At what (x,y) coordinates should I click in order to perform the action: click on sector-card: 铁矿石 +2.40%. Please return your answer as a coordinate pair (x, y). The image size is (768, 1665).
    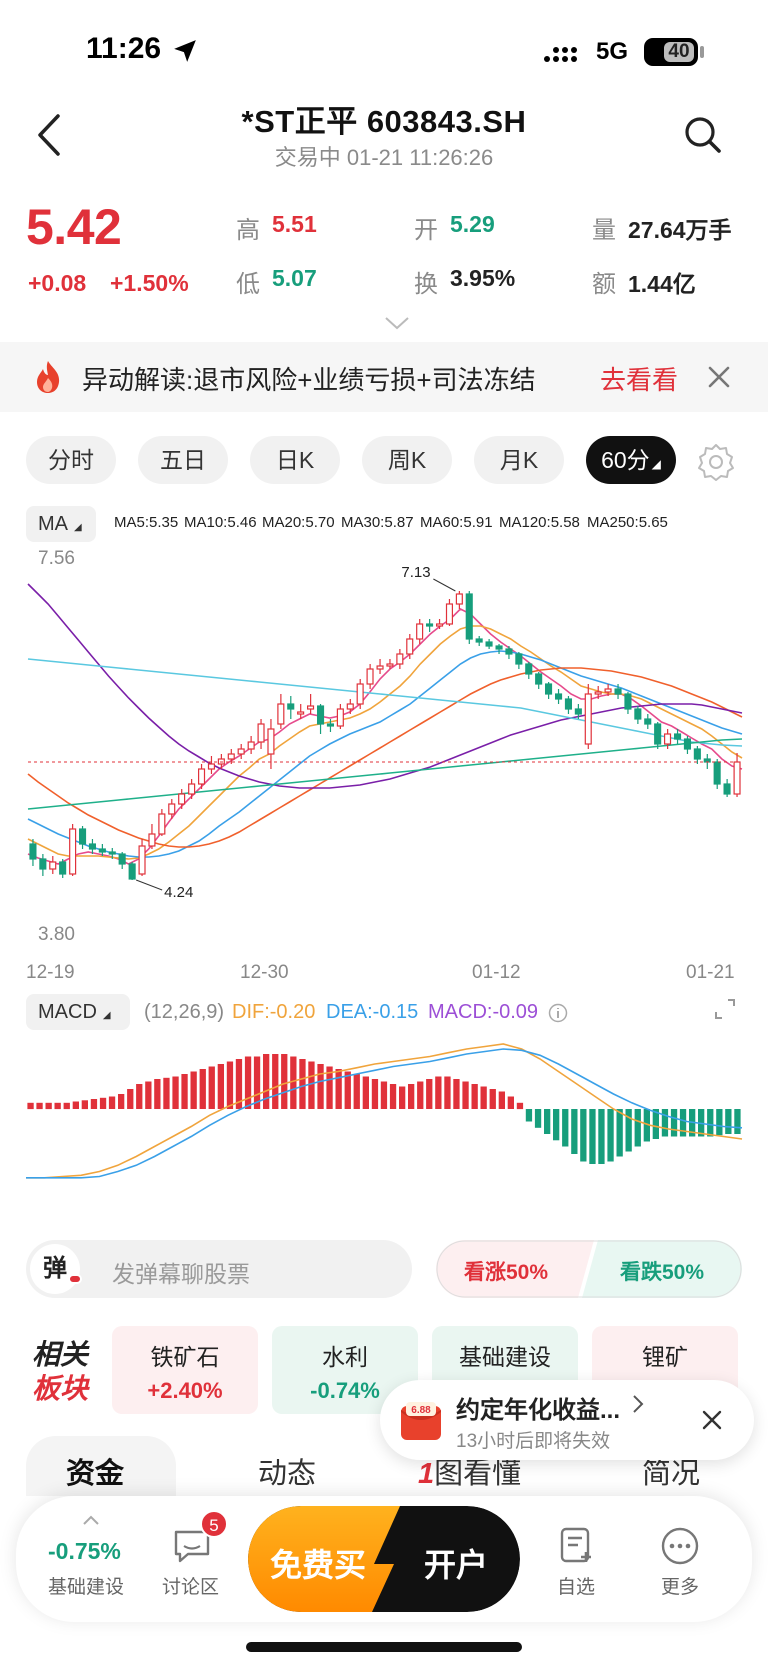
    Looking at the image, I should click on (185, 1370).